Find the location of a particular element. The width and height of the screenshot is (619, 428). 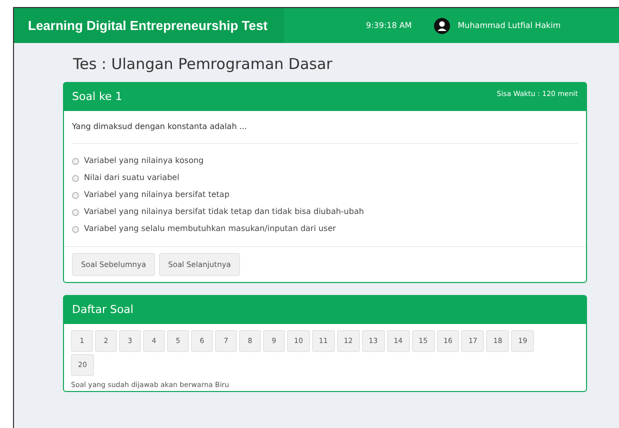

user-avatar-icon is located at coordinates (442, 26).